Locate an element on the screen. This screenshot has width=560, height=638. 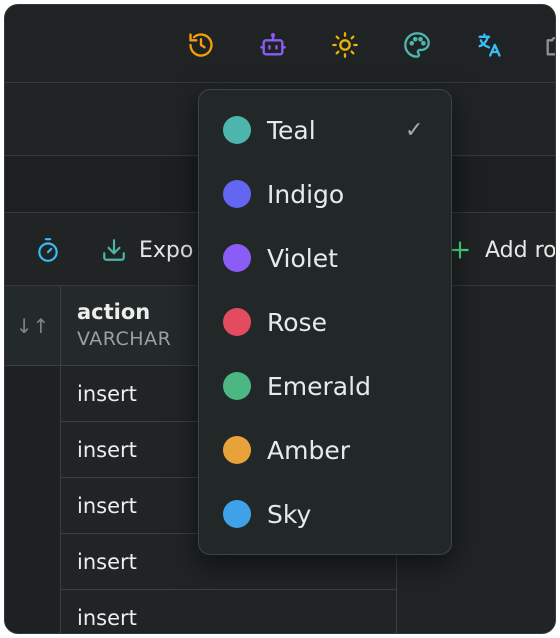
translate-icon is located at coordinates (489, 45).